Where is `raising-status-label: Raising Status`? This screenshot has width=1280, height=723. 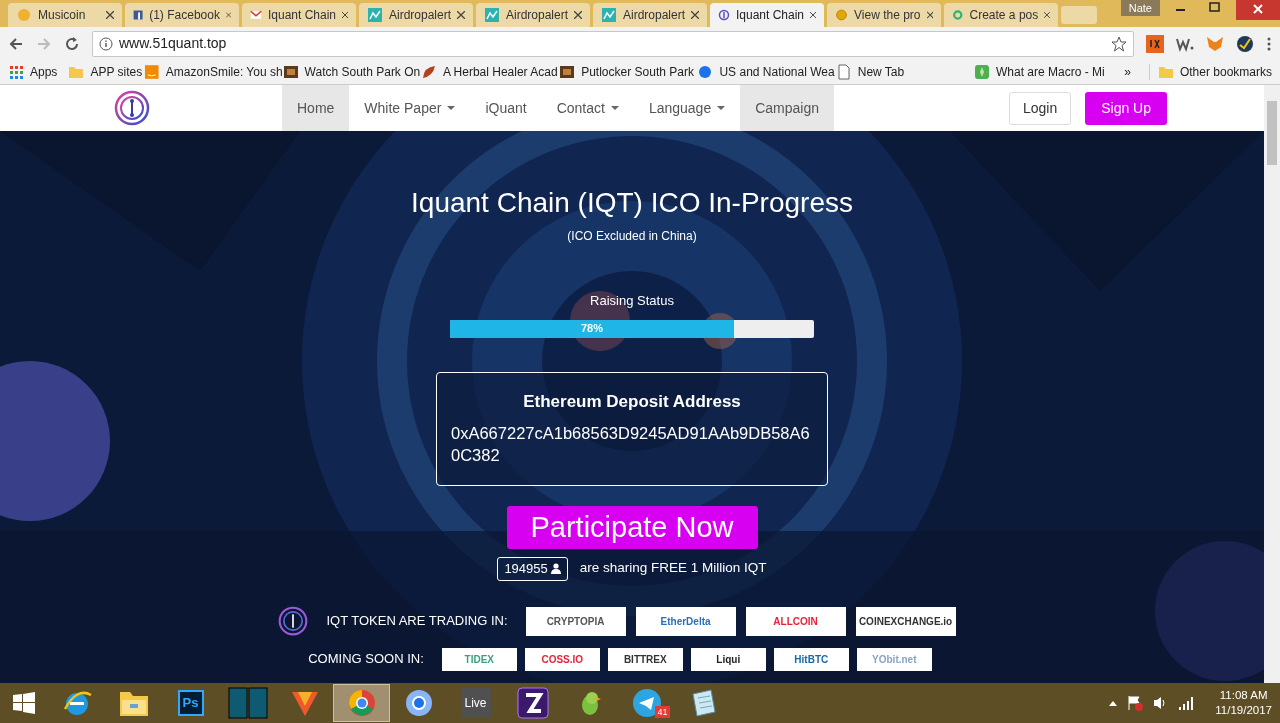
raising-status-label: Raising Status is located at coordinates (632, 301).